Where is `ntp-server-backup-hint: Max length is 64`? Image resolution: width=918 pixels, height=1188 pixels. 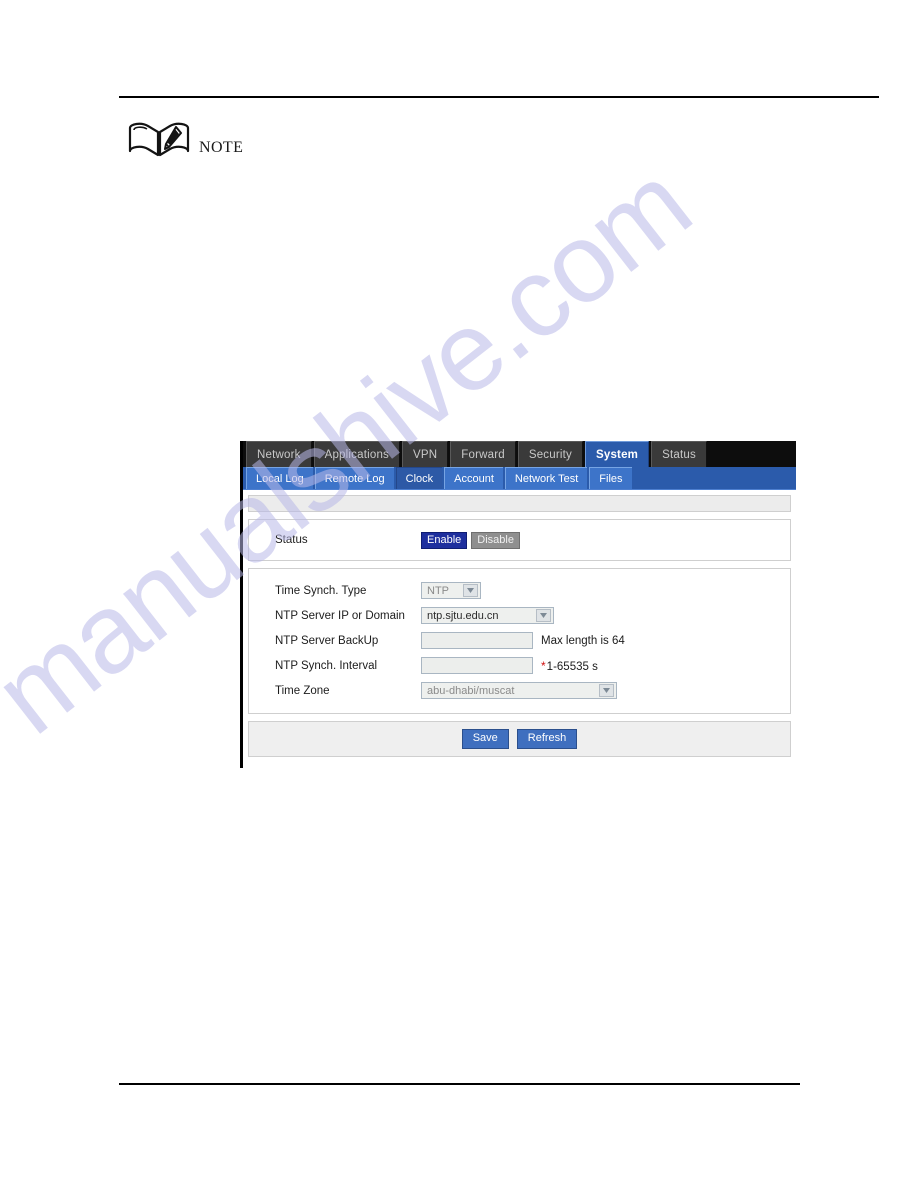
ntp-server-backup-hint: Max length is 64 is located at coordinates (583, 640).